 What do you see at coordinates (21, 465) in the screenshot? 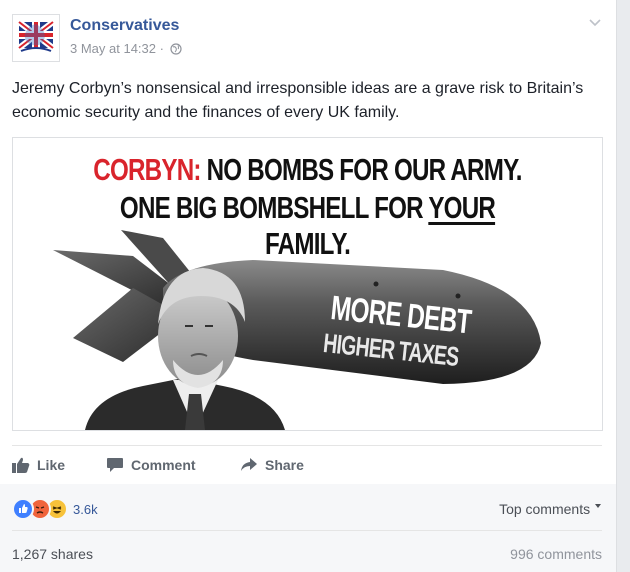
I see `thumbs-up-icon` at bounding box center [21, 465].